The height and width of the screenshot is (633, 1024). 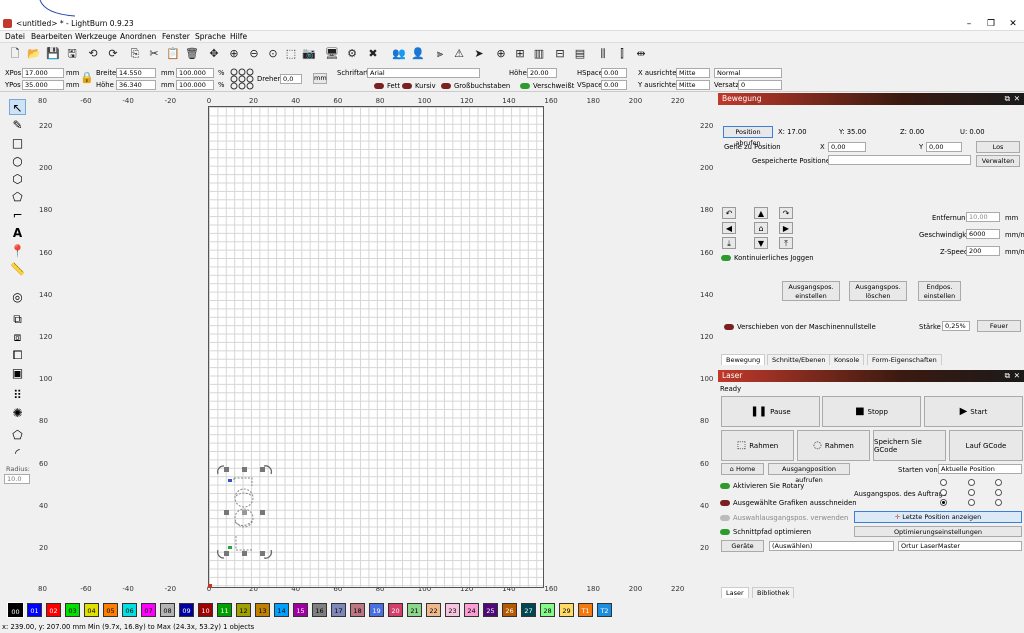 What do you see at coordinates (983, 217) in the screenshot?
I see `distance-input: 10,00` at bounding box center [983, 217].